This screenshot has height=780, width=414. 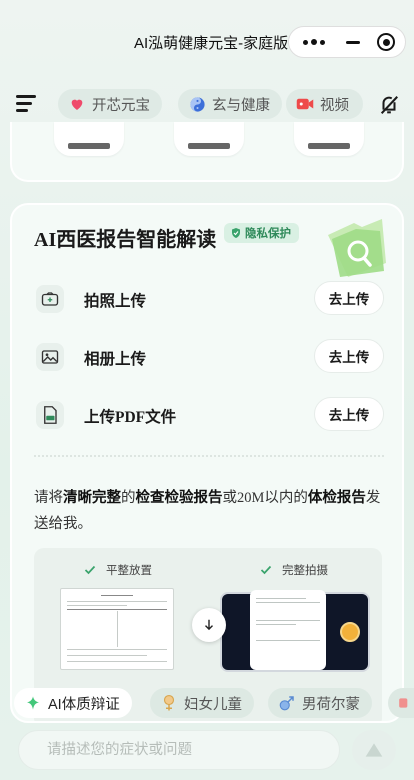 I want to click on nav-pill-label: 玄与健康, so click(x=241, y=105).